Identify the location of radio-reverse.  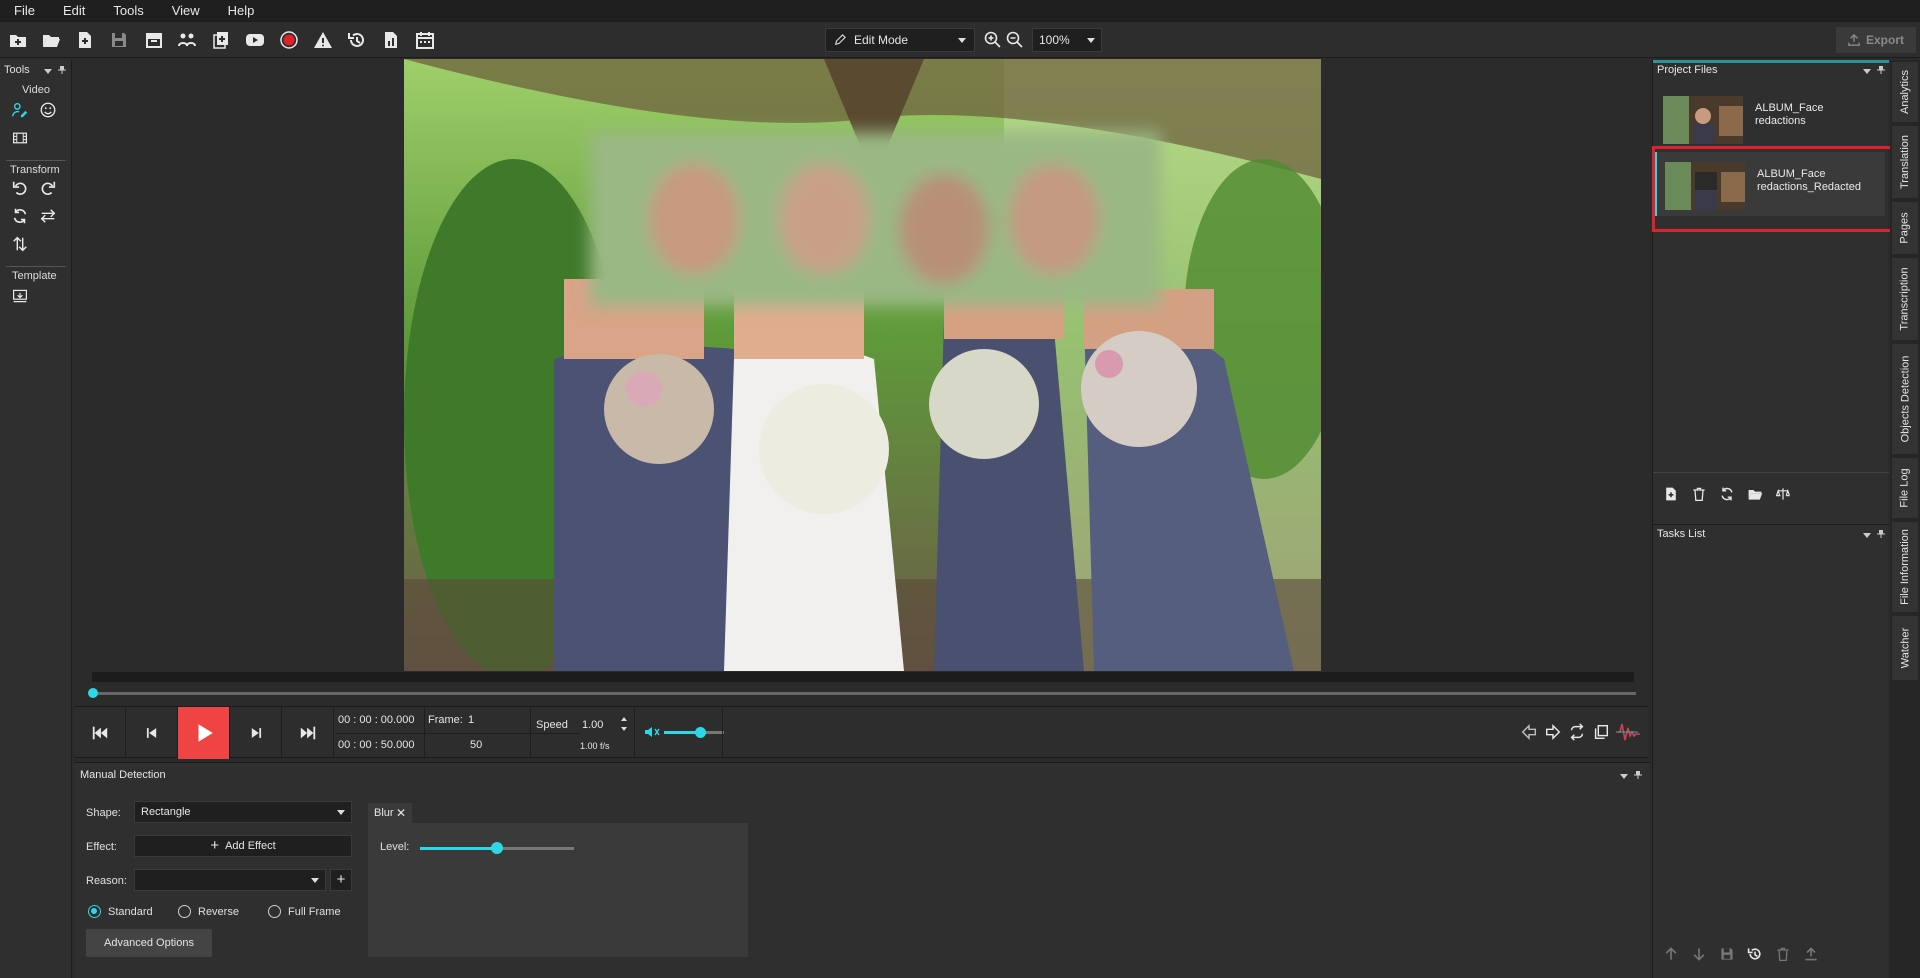
(184, 911).